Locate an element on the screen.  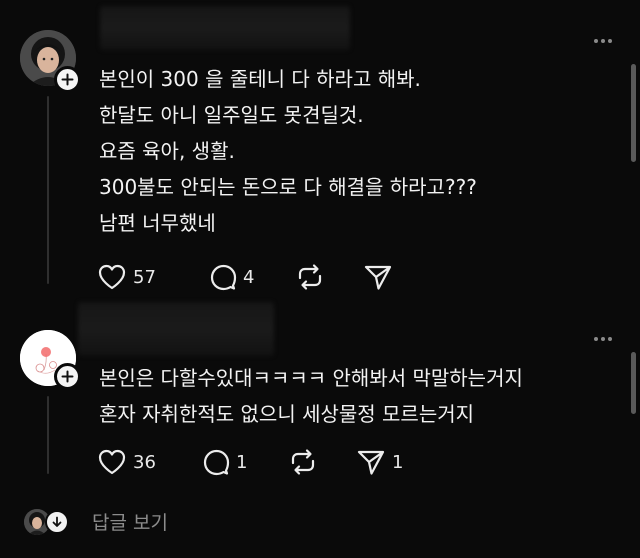
arrow-down-icon is located at coordinates (57, 521).